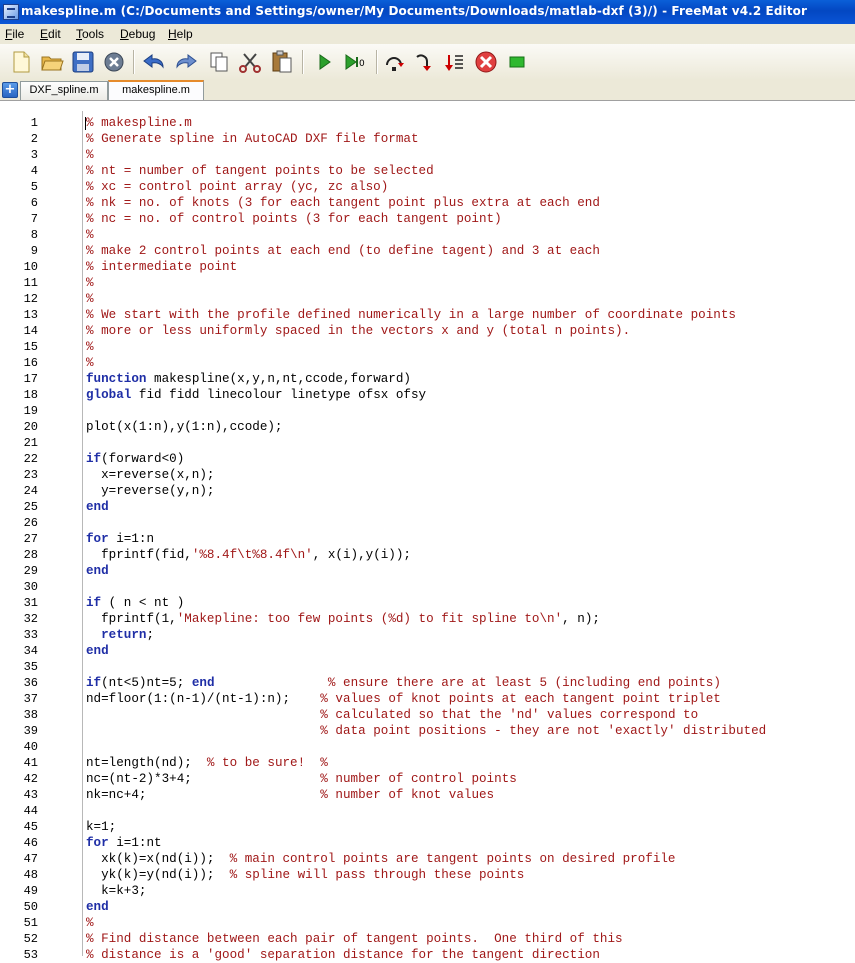 Image resolution: width=855 pixels, height=963 pixels. Describe the element at coordinates (14, 34) in the screenshot. I see `menu-file: File` at that location.